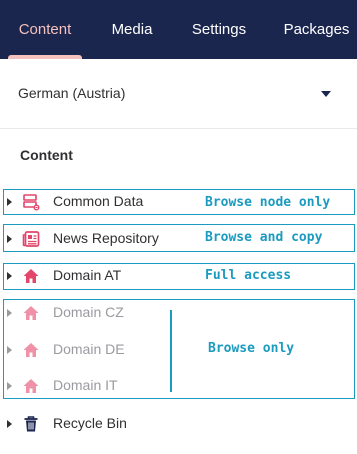 Image resolution: width=357 pixels, height=454 pixels. Describe the element at coordinates (89, 349) in the screenshot. I see `tree-item-label: Domain DE` at that location.